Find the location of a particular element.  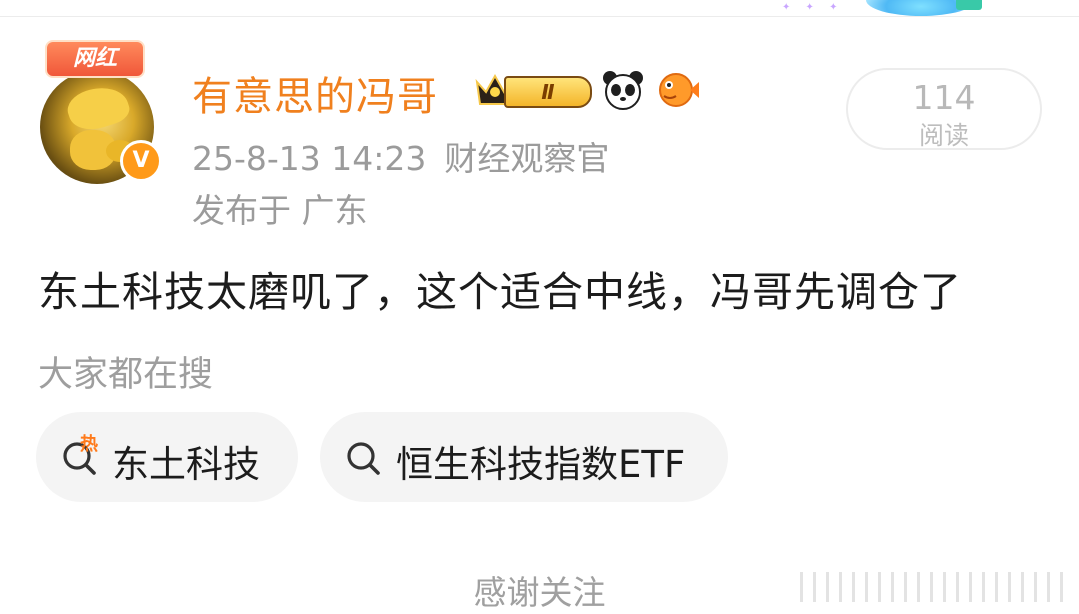

post-meta: 25-8-13 14:23 财经观察官 is located at coordinates (400, 156).